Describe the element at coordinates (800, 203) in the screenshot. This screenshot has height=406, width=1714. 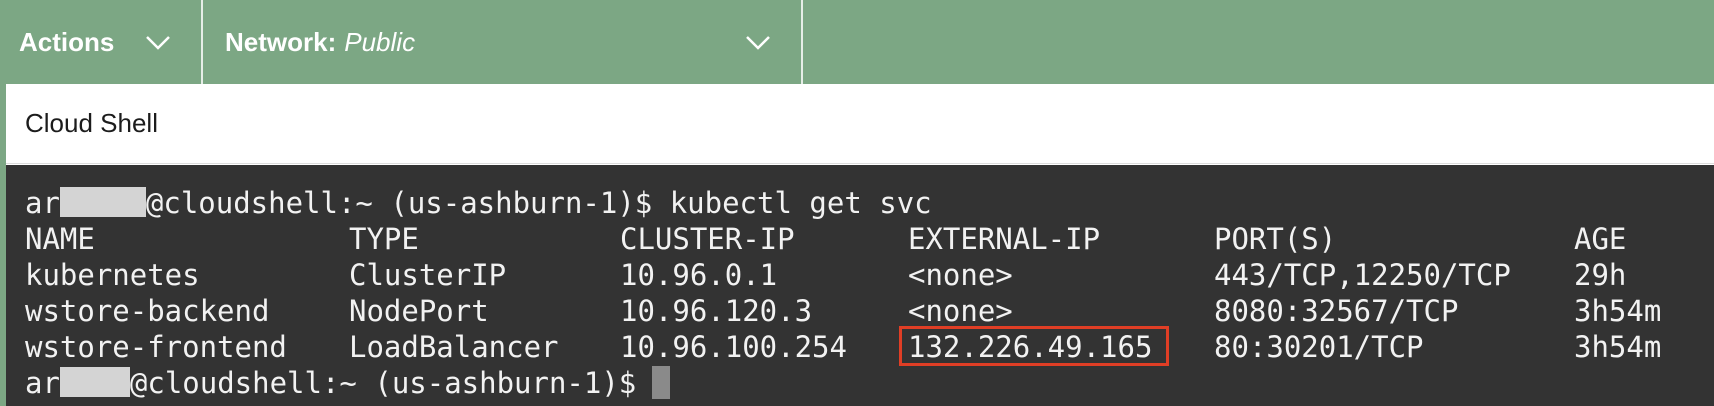
I see `terminal-command: kubectl get svc` at that location.